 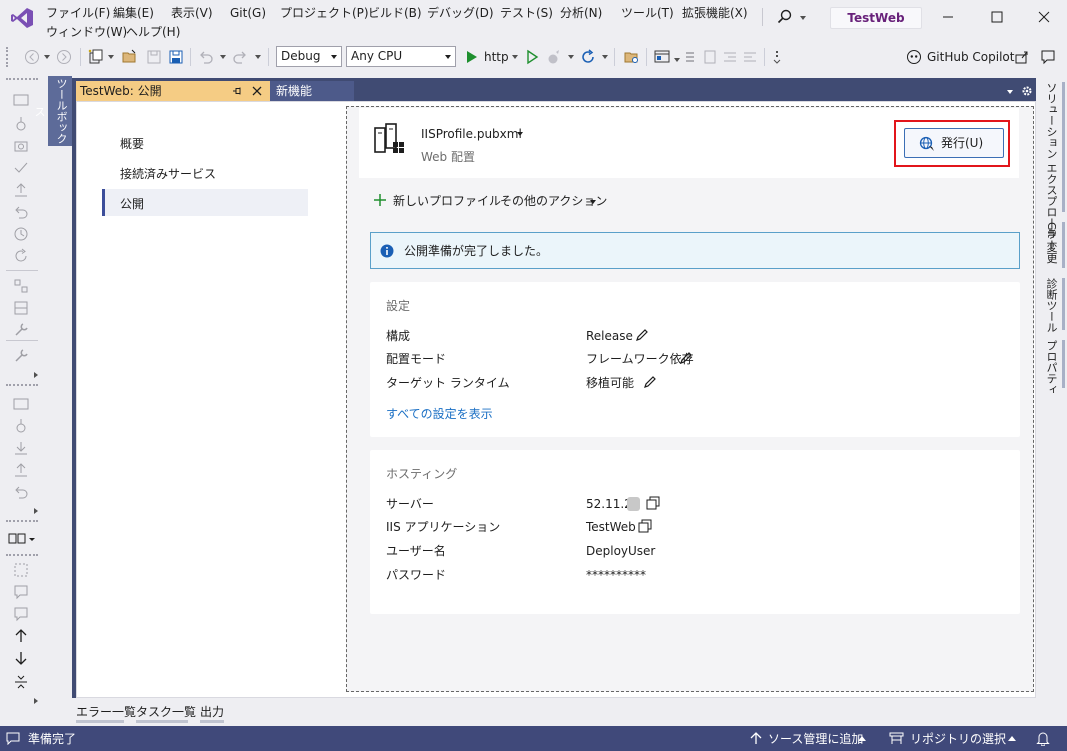 I want to click on wrench-icon, so click(x=21, y=330).